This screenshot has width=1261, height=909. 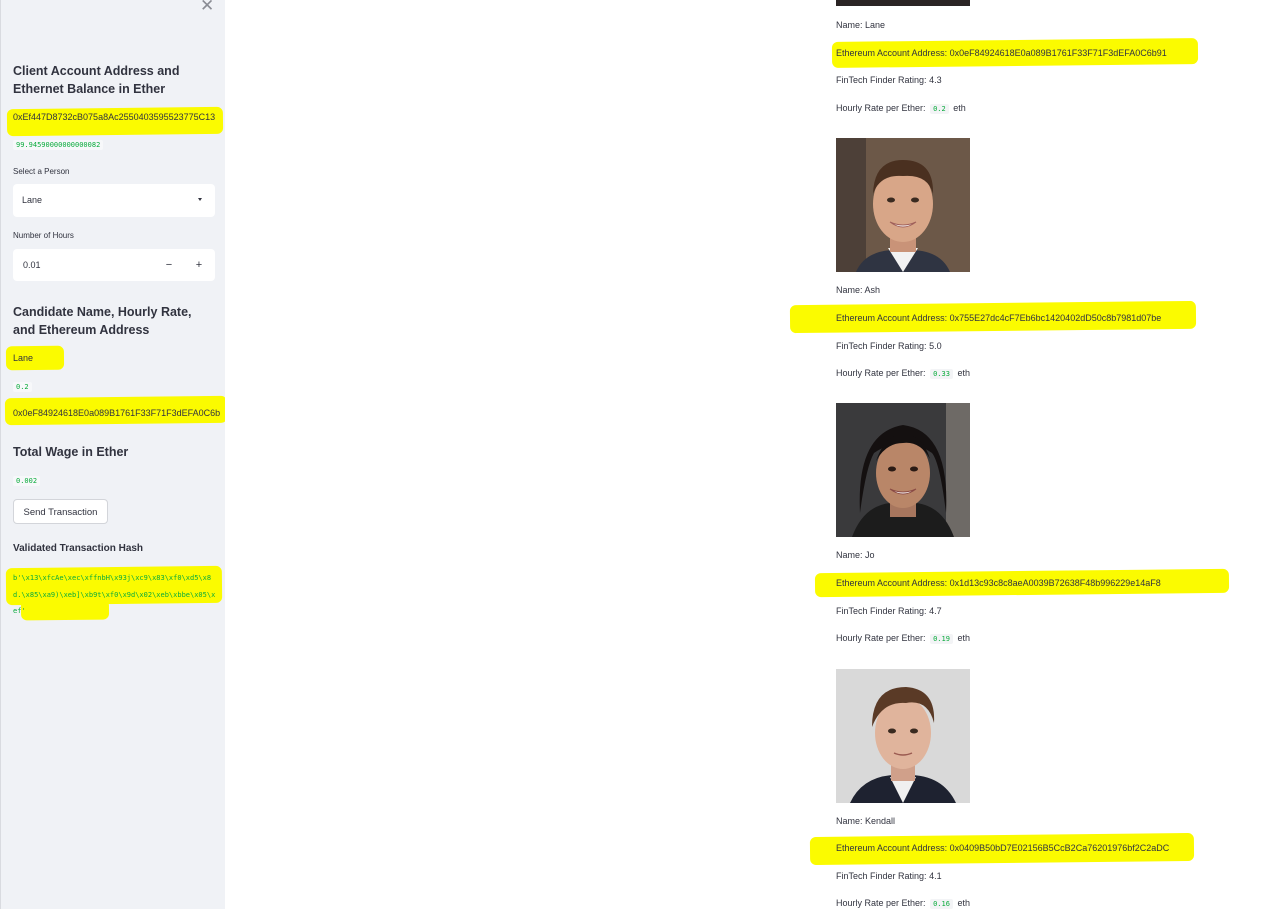 What do you see at coordinates (872, 290) in the screenshot?
I see `name-value: Ash` at bounding box center [872, 290].